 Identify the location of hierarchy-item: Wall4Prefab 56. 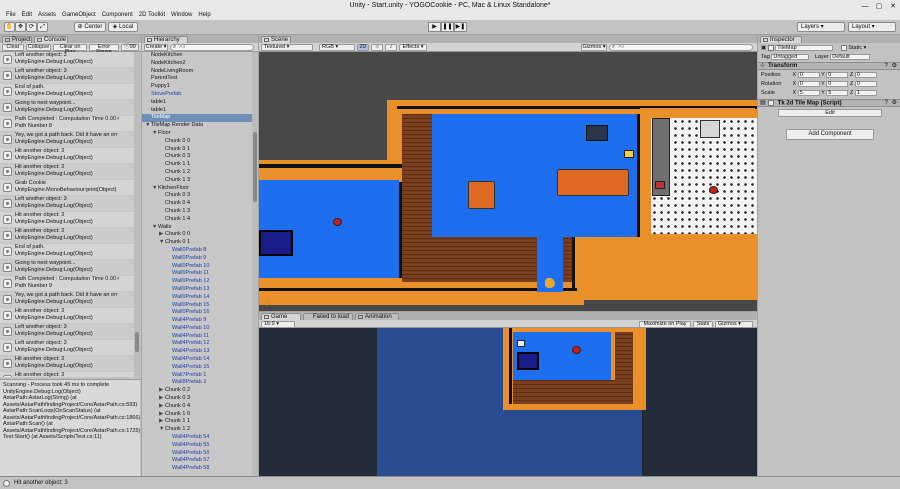
(200, 454).